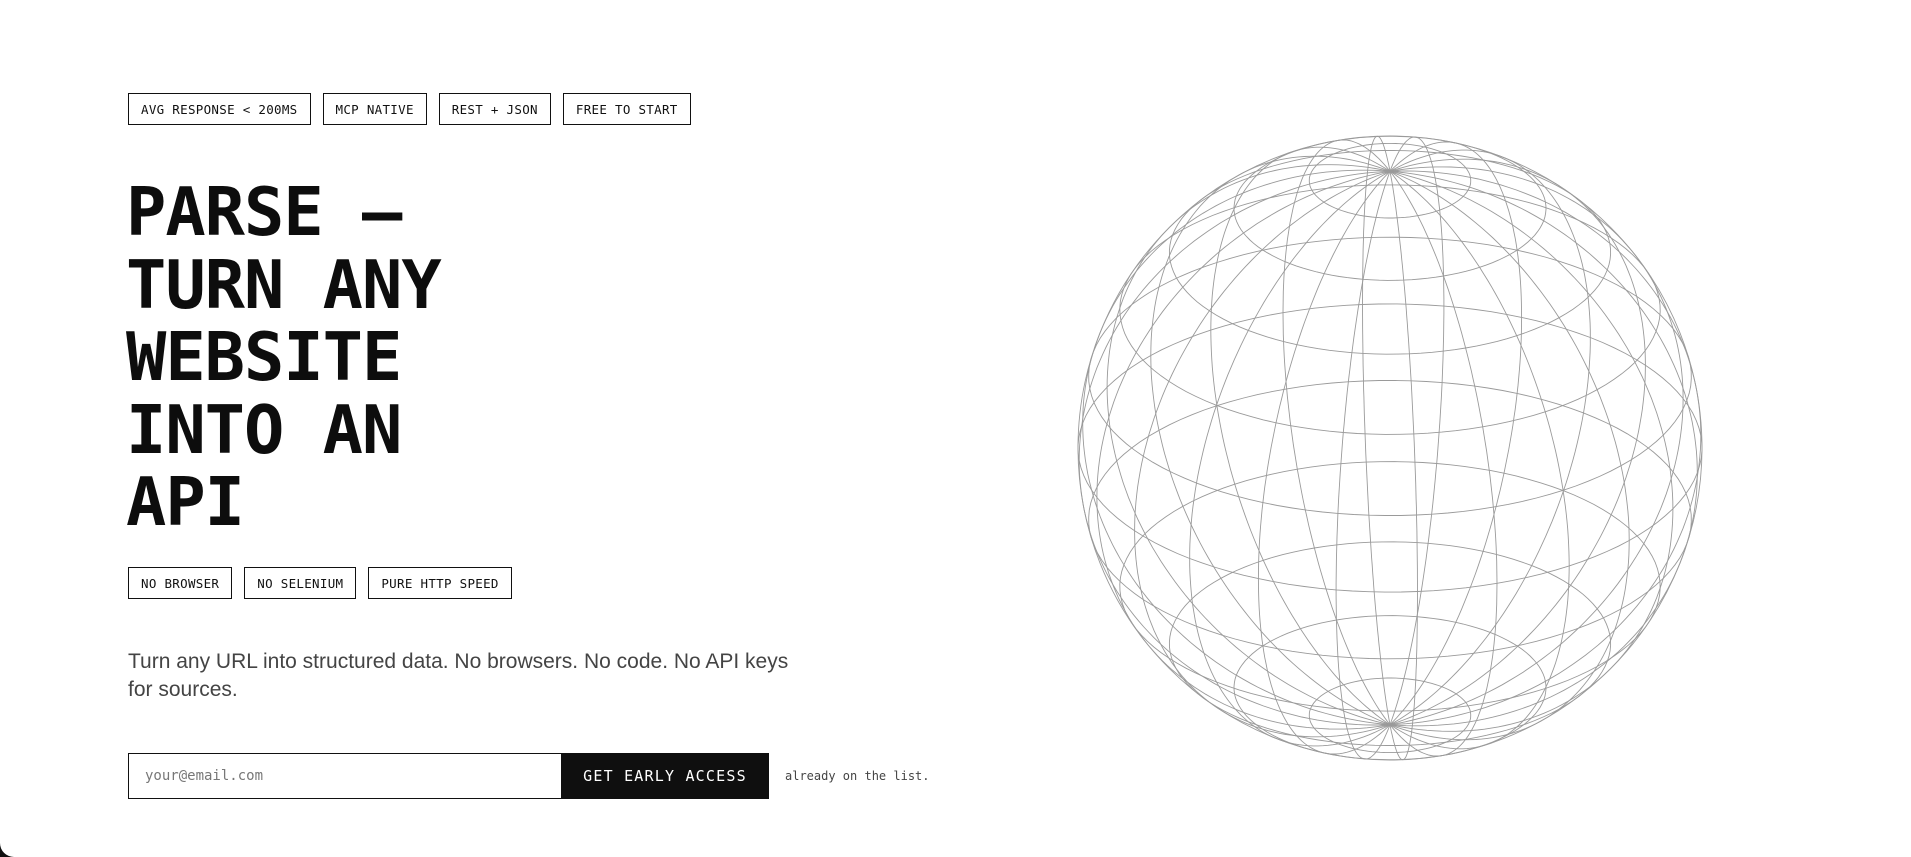  Describe the element at coordinates (494, 109) in the screenshot. I see `badge-rest-json: REST + JSON` at that location.